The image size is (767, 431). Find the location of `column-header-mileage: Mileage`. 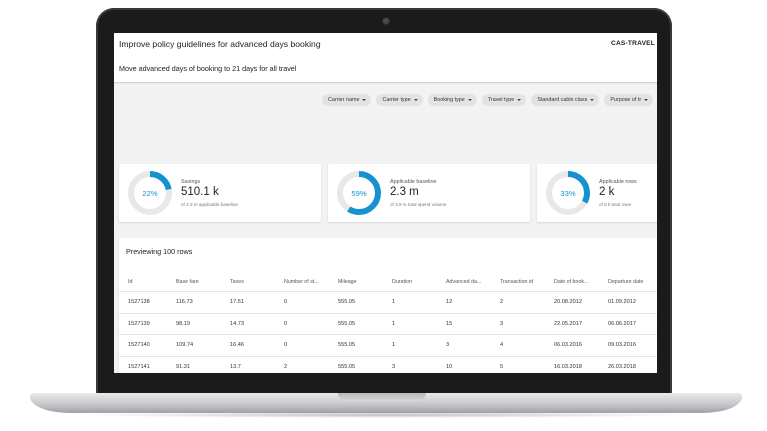

column-header-mileage: Mileage is located at coordinates (347, 282).